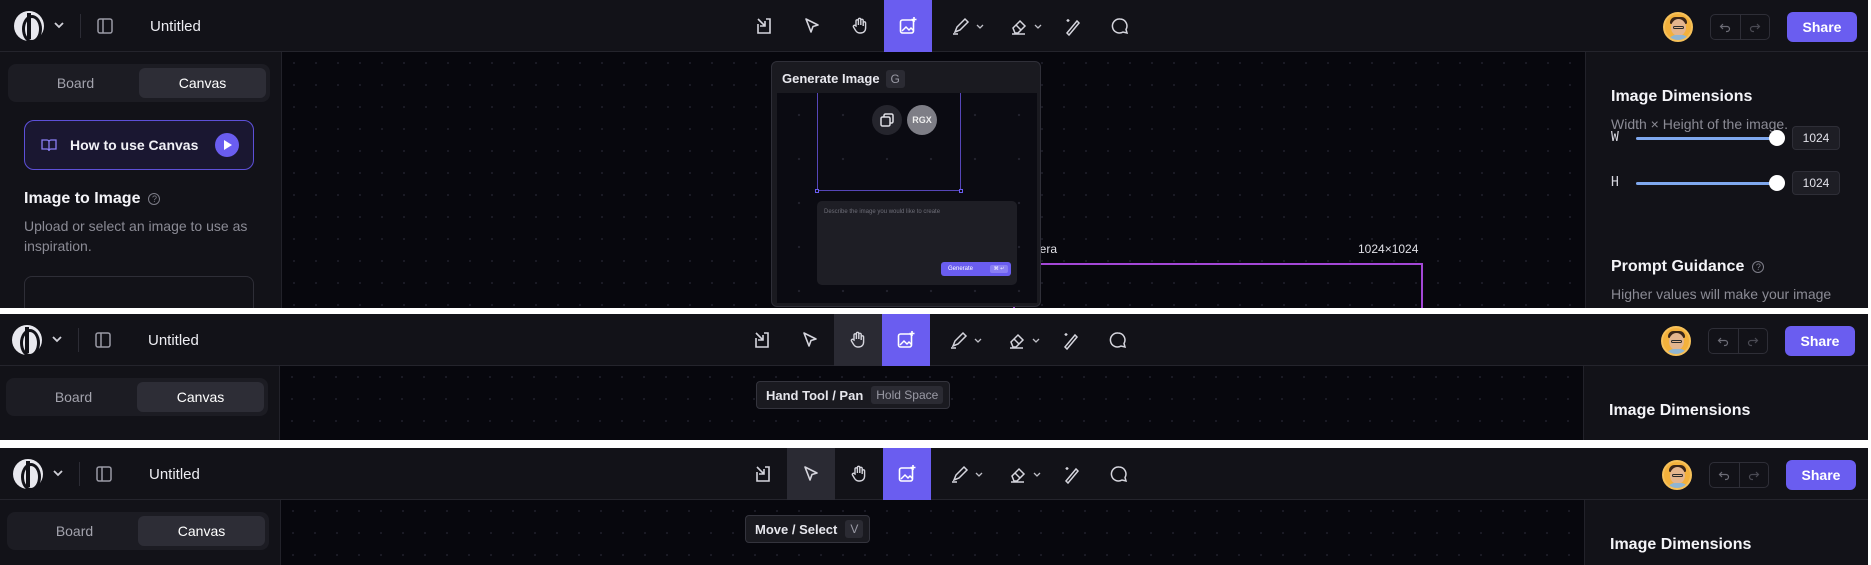  I want to click on top-bar: Untitled Share, so click(934, 474).